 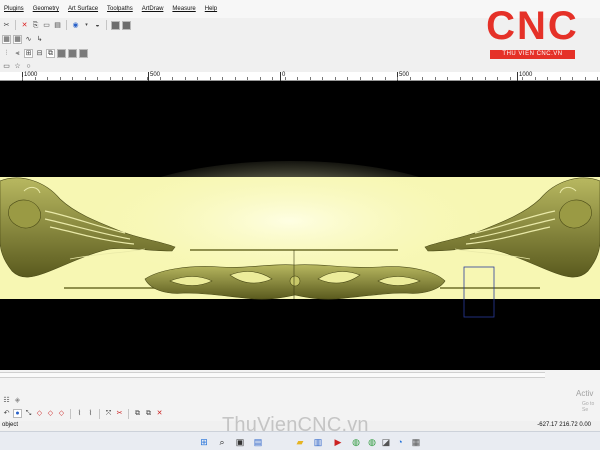 I want to click on node-icon: ⤡, so click(x=28, y=413).